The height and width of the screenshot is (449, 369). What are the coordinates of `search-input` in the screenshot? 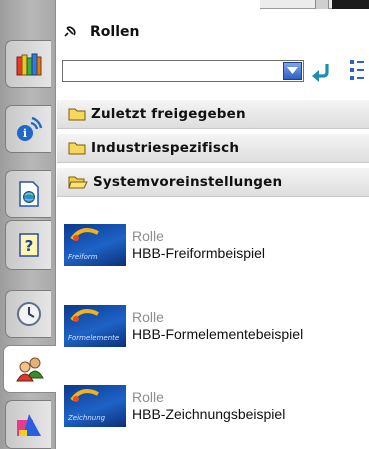 It's located at (173, 72).